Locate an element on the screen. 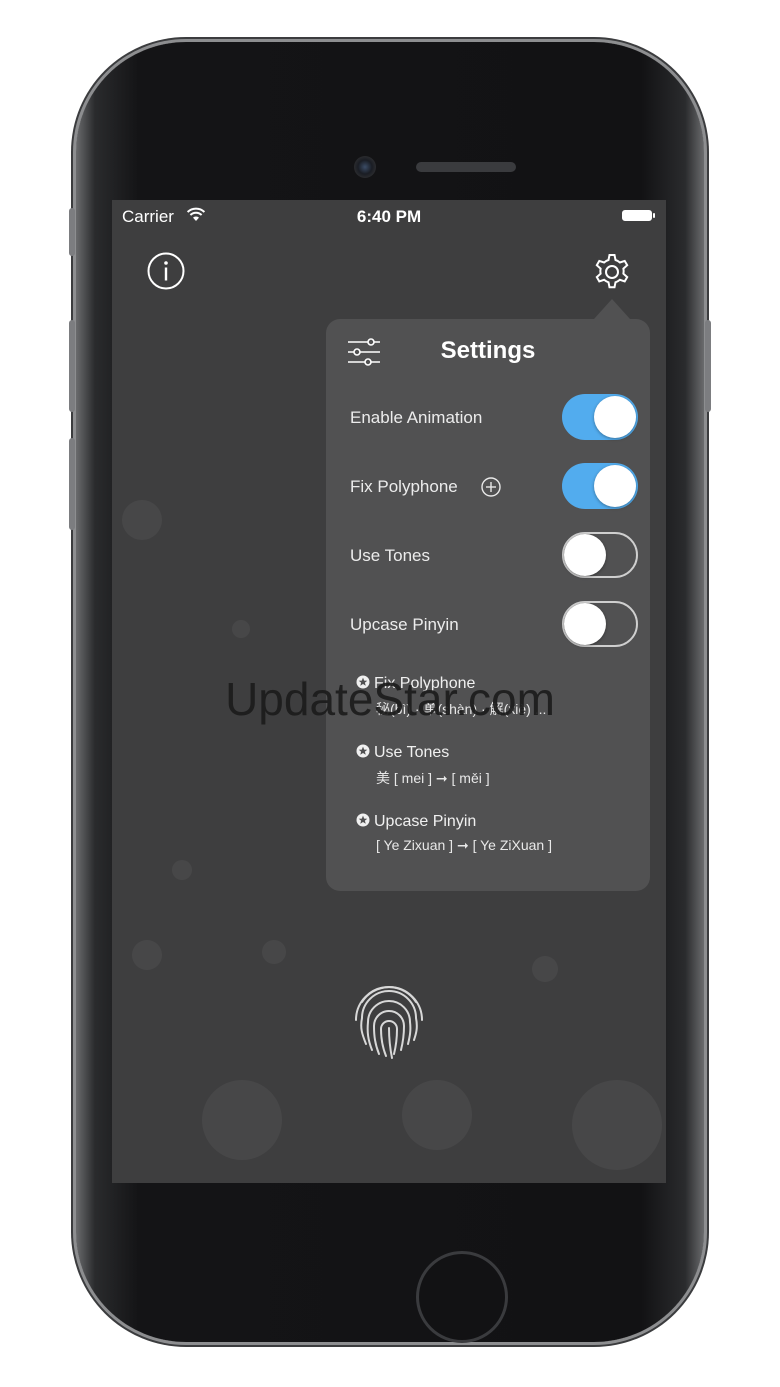 This screenshot has height=1387, width=780. note-title: Use Tones is located at coordinates (412, 752).